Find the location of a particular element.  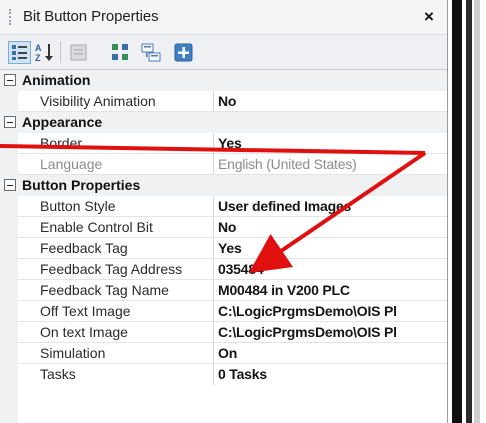

category-animation: Animation is located at coordinates (223, 80).